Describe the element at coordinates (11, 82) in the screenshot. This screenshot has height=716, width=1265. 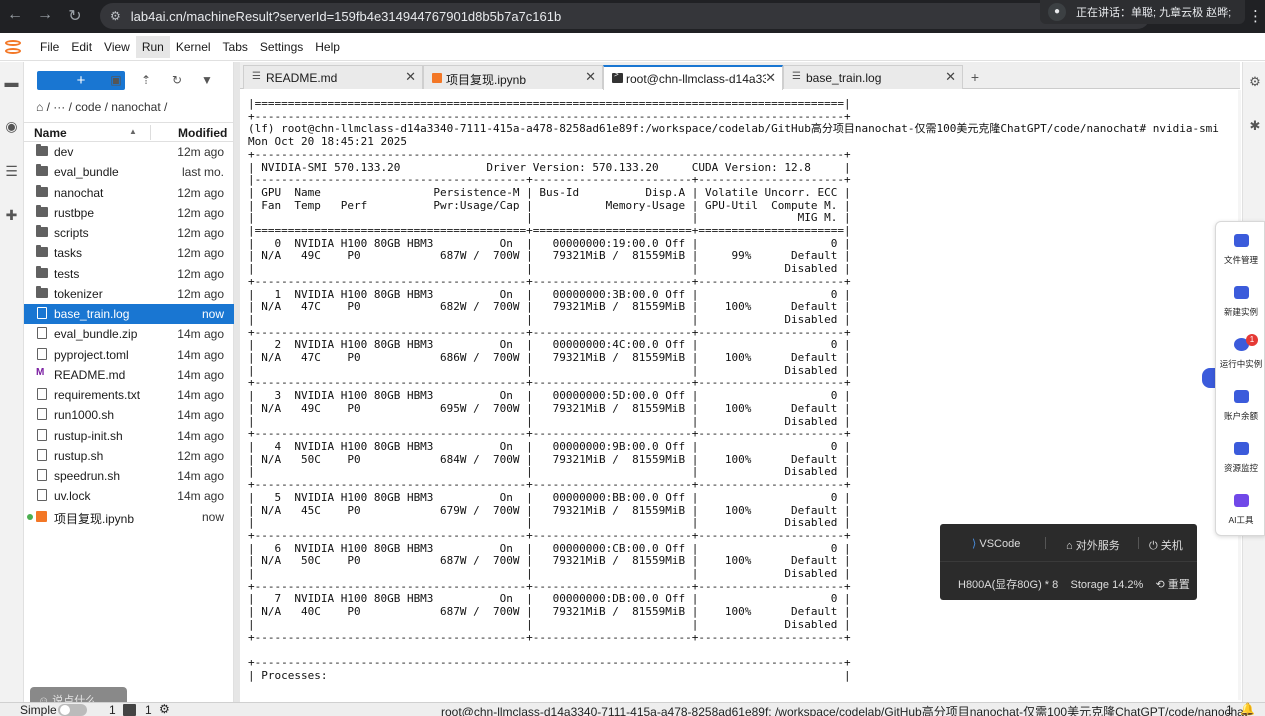
I see `folder-icon: ▬` at that location.